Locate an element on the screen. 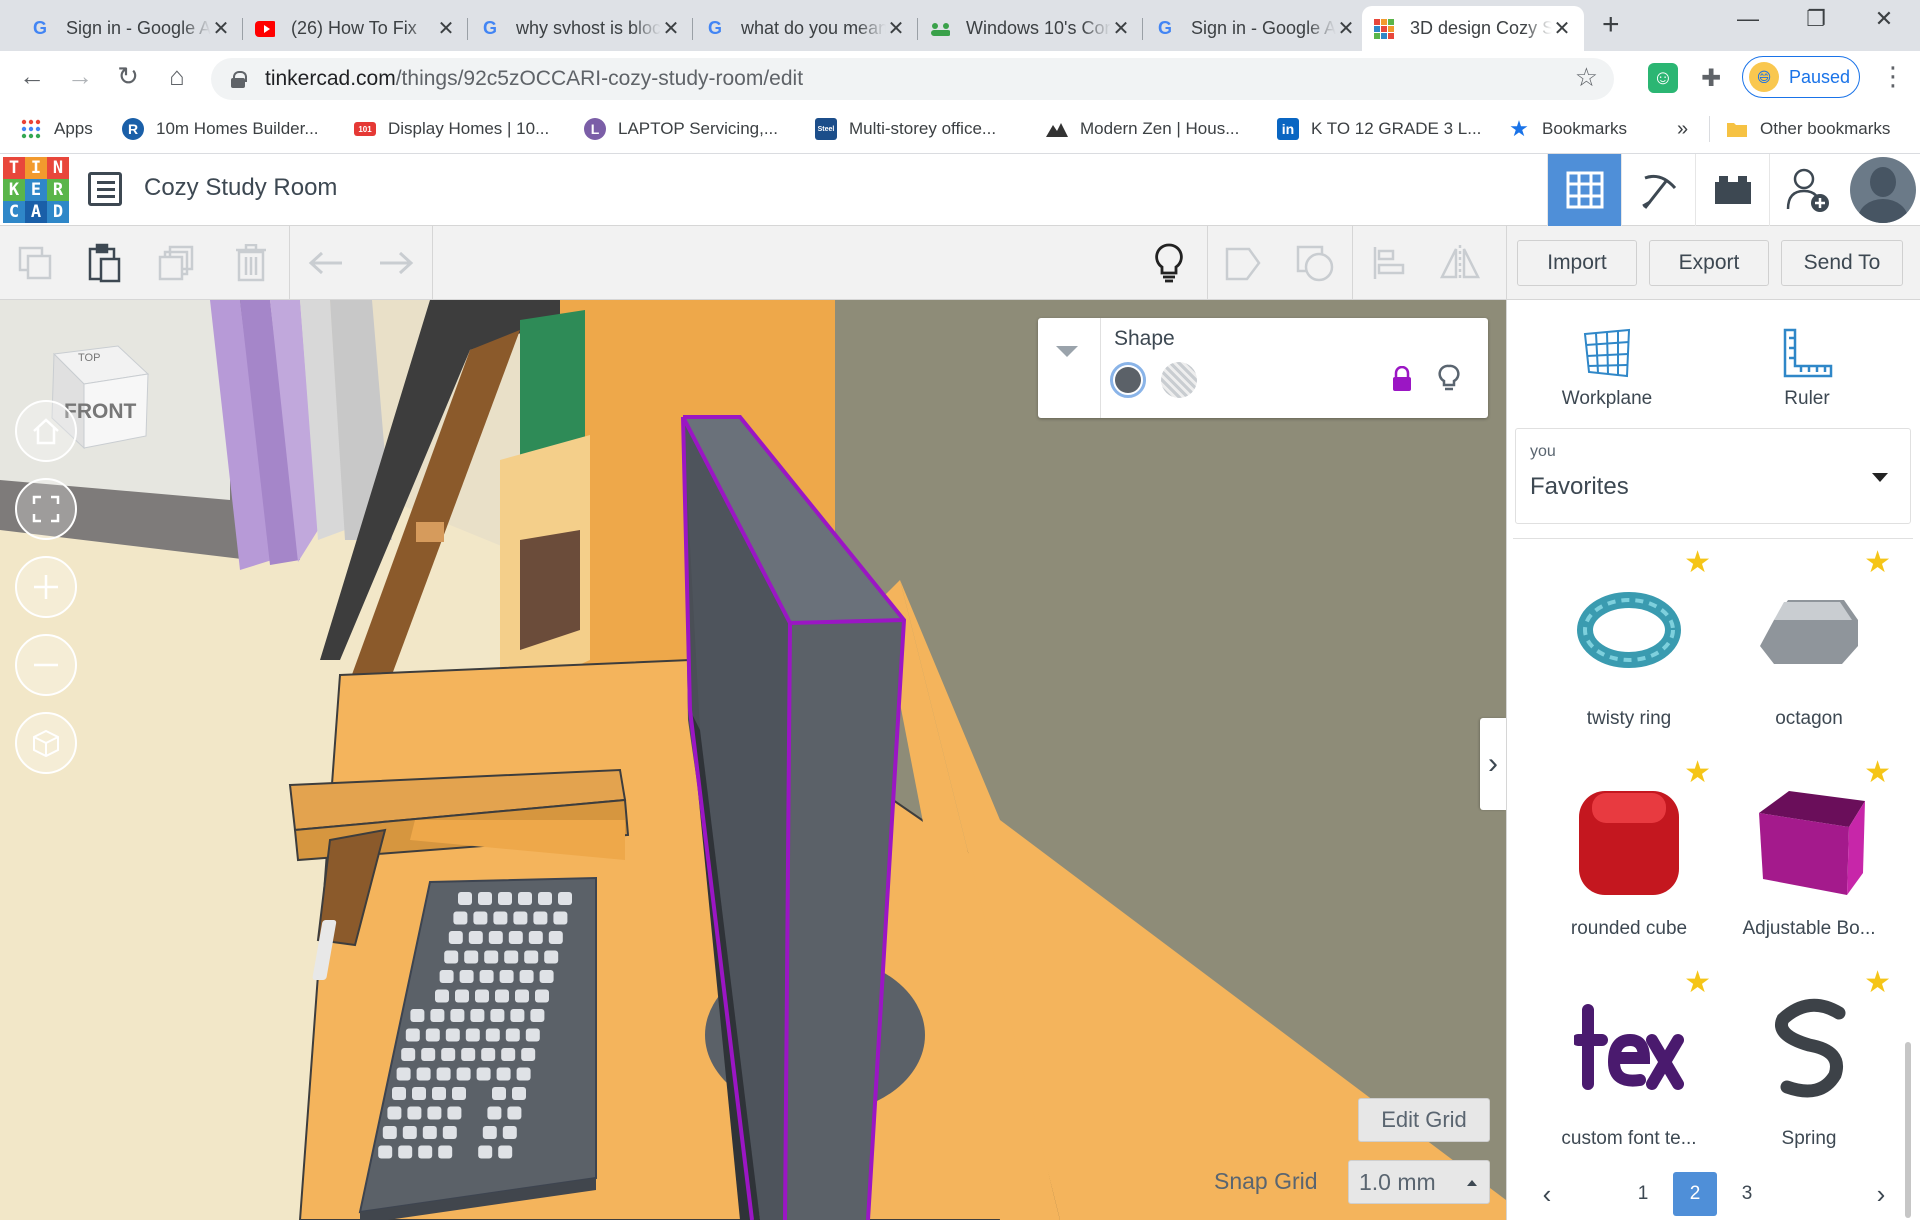 This screenshot has height=1220, width=1920. minimize-button: — is located at coordinates (1748, 19).